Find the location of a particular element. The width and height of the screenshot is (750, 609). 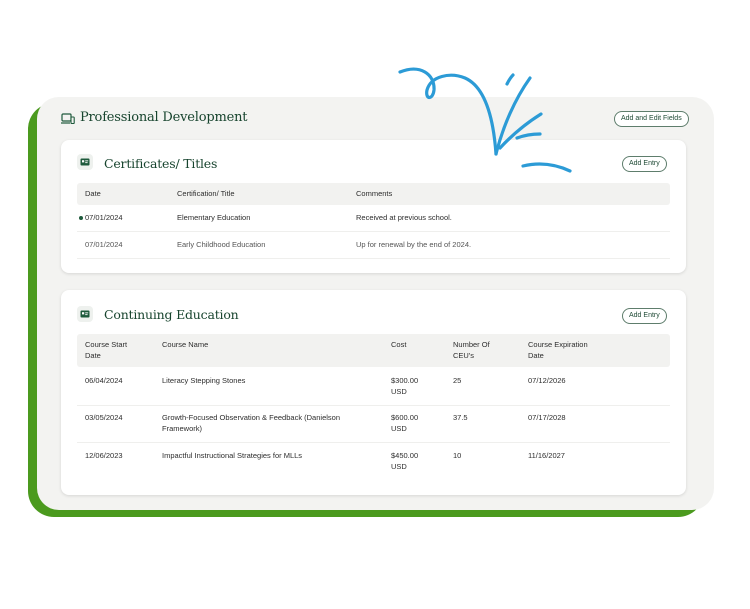

table-row-cost: $300.00 USD is located at coordinates (405, 386).